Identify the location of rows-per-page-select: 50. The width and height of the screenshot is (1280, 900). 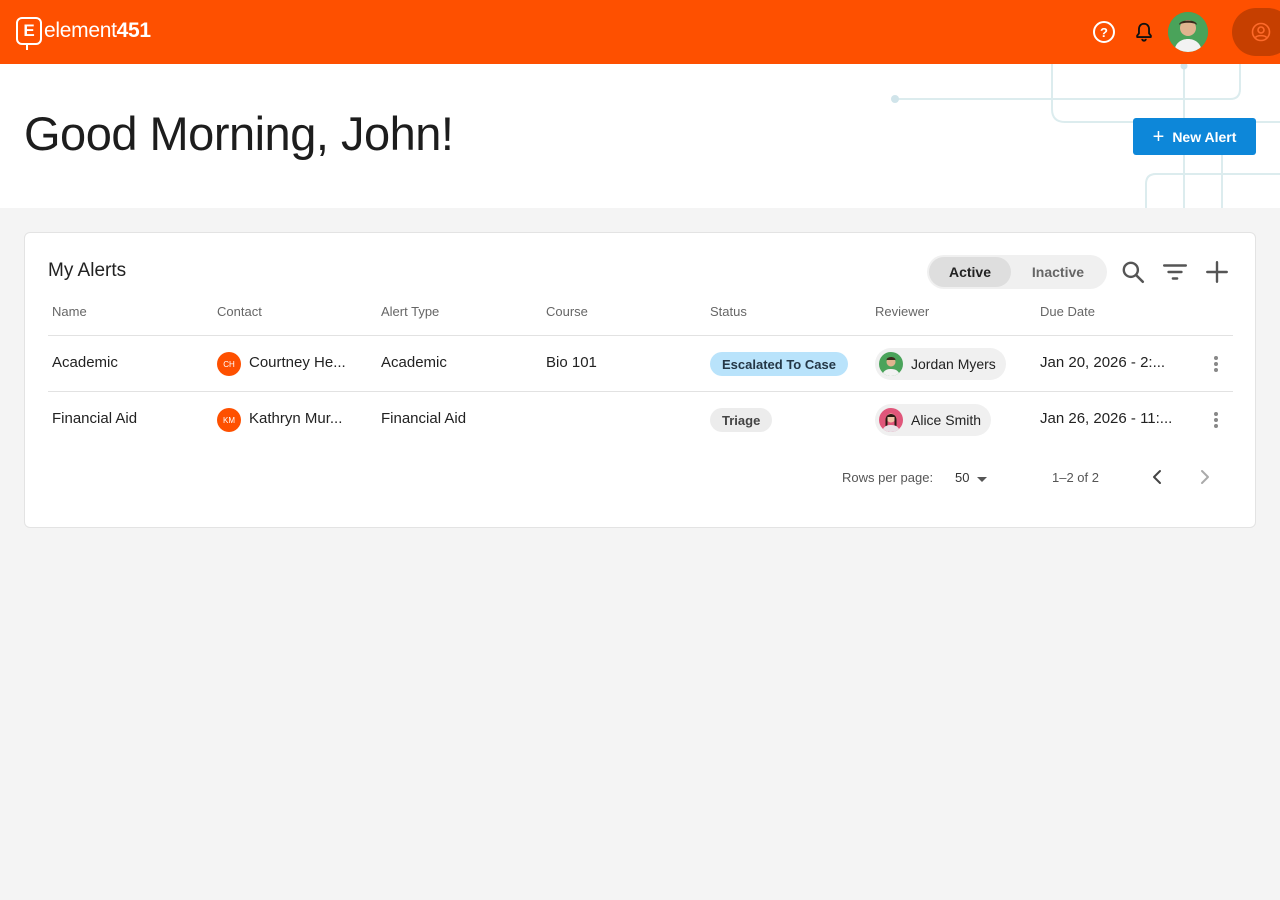
(971, 477).